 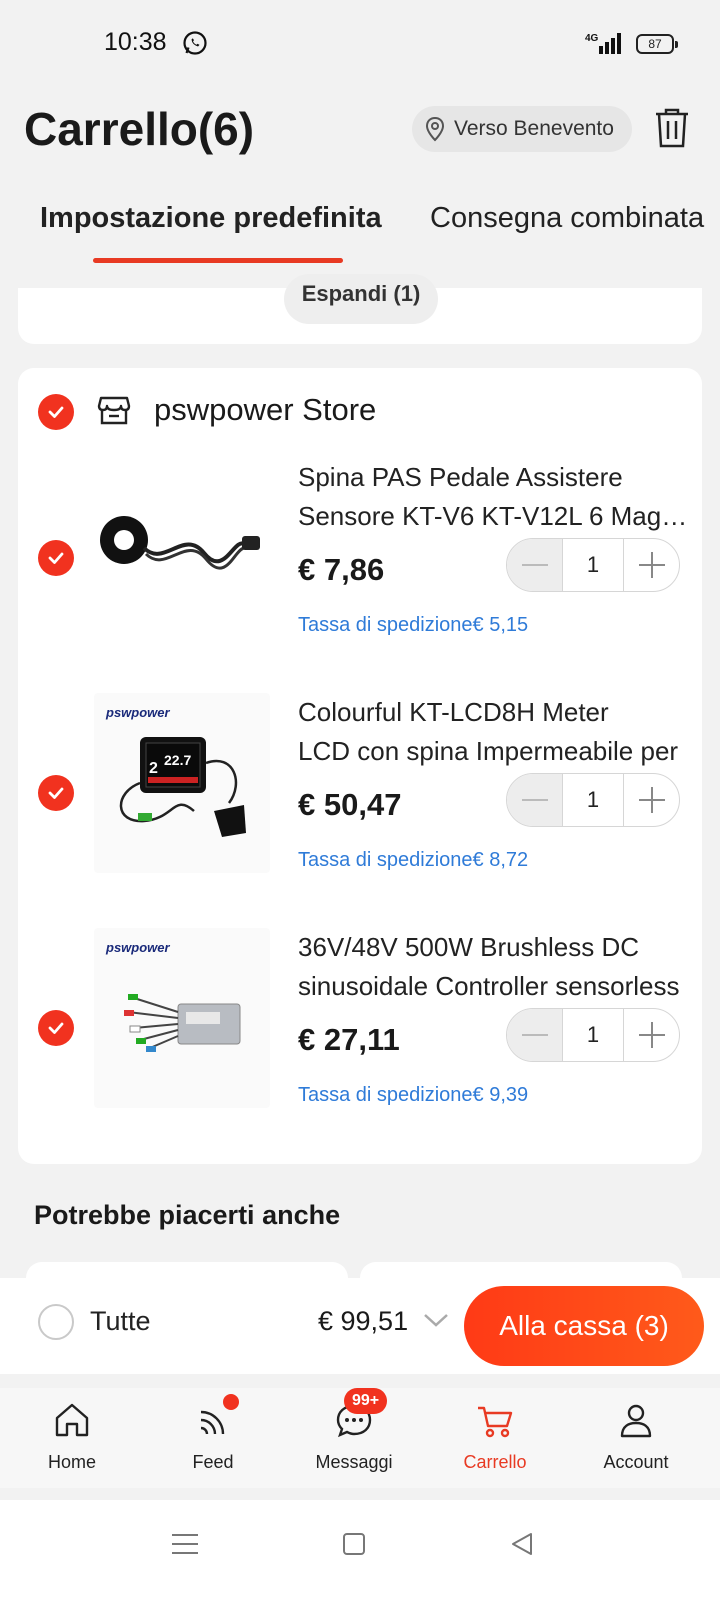 I want to click on nav-feed: Feed, so click(x=213, y=1438).